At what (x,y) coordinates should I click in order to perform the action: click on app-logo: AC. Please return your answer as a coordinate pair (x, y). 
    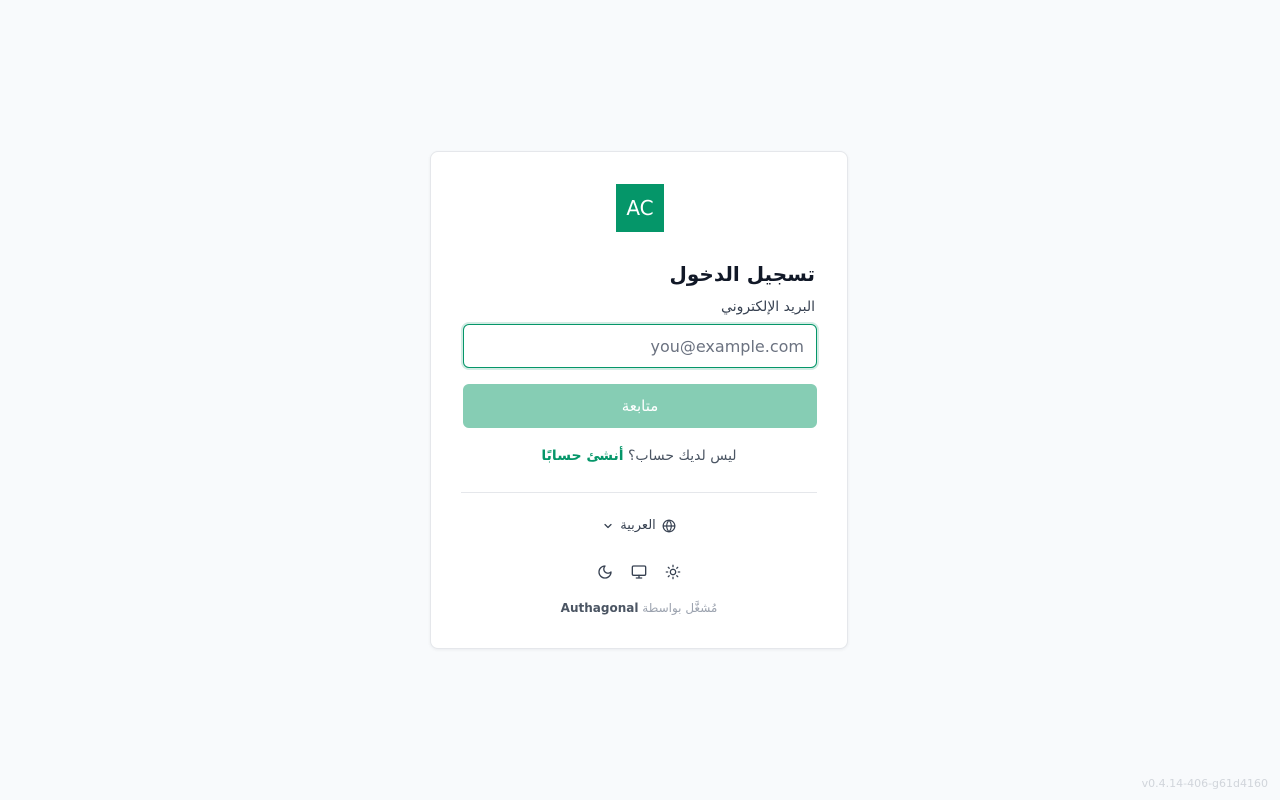
    Looking at the image, I should click on (640, 208).